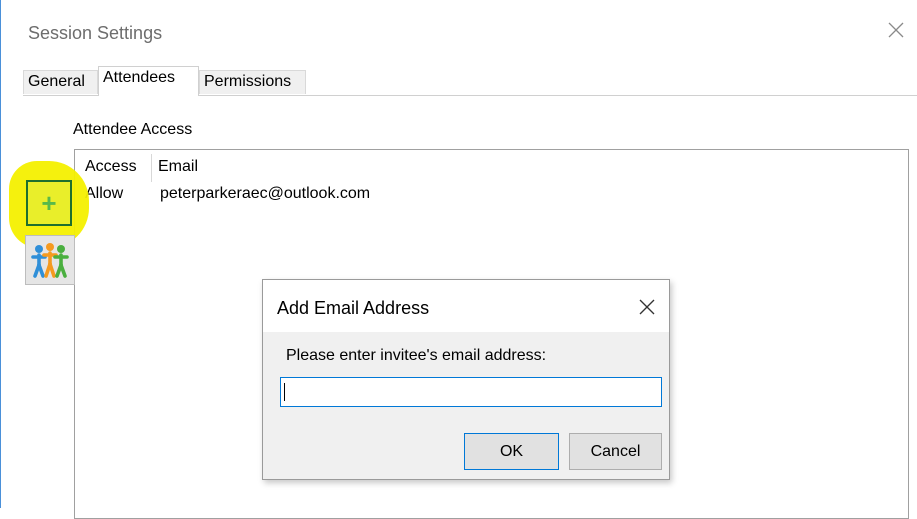 The width and height of the screenshot is (917, 519). Describe the element at coordinates (60, 82) in the screenshot. I see `tab-general: General` at that location.